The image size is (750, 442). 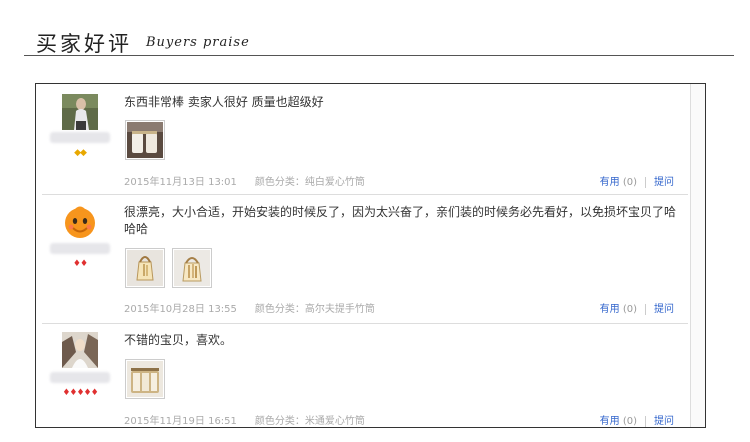 What do you see at coordinates (180, 421) in the screenshot?
I see `review-date: 2015年11月19日 16:51` at bounding box center [180, 421].